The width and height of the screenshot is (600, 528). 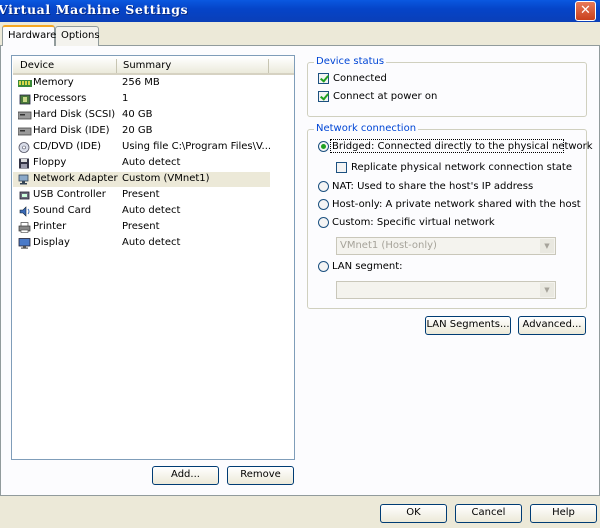 What do you see at coordinates (29, 35) in the screenshot?
I see `tab-hardware: Hardware` at bounding box center [29, 35].